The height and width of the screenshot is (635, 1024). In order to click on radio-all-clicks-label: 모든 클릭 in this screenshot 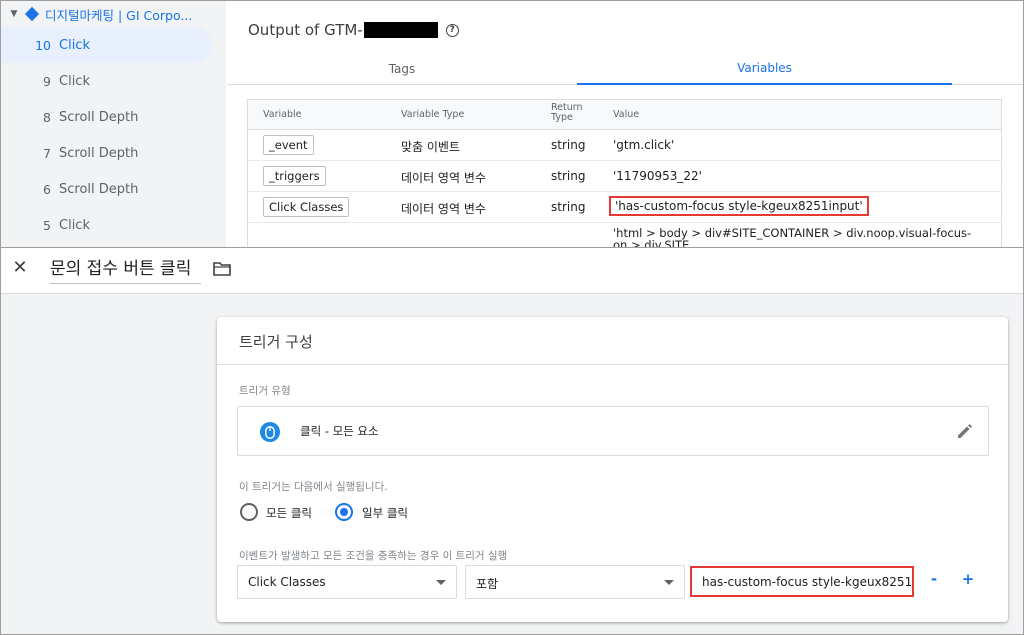, I will do `click(289, 513)`.